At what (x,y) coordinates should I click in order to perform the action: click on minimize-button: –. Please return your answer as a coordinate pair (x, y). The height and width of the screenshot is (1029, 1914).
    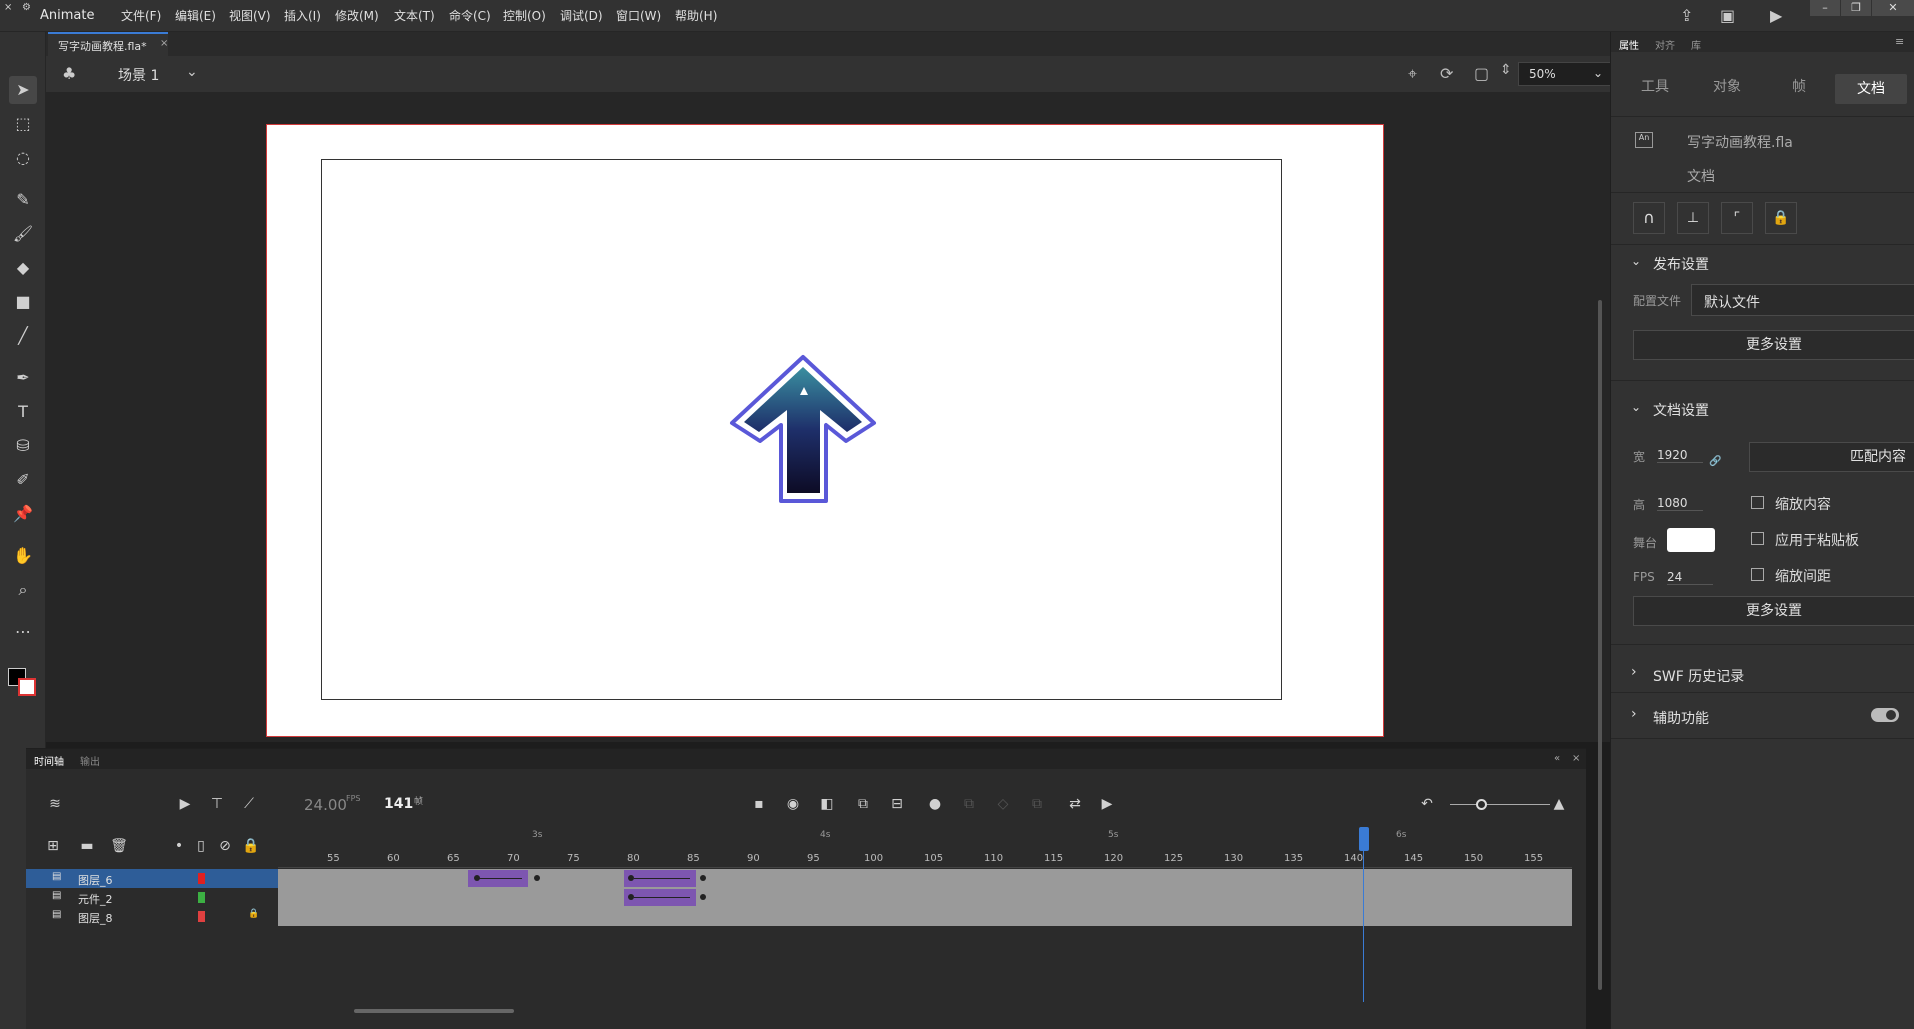
    Looking at the image, I should click on (1825, 8).